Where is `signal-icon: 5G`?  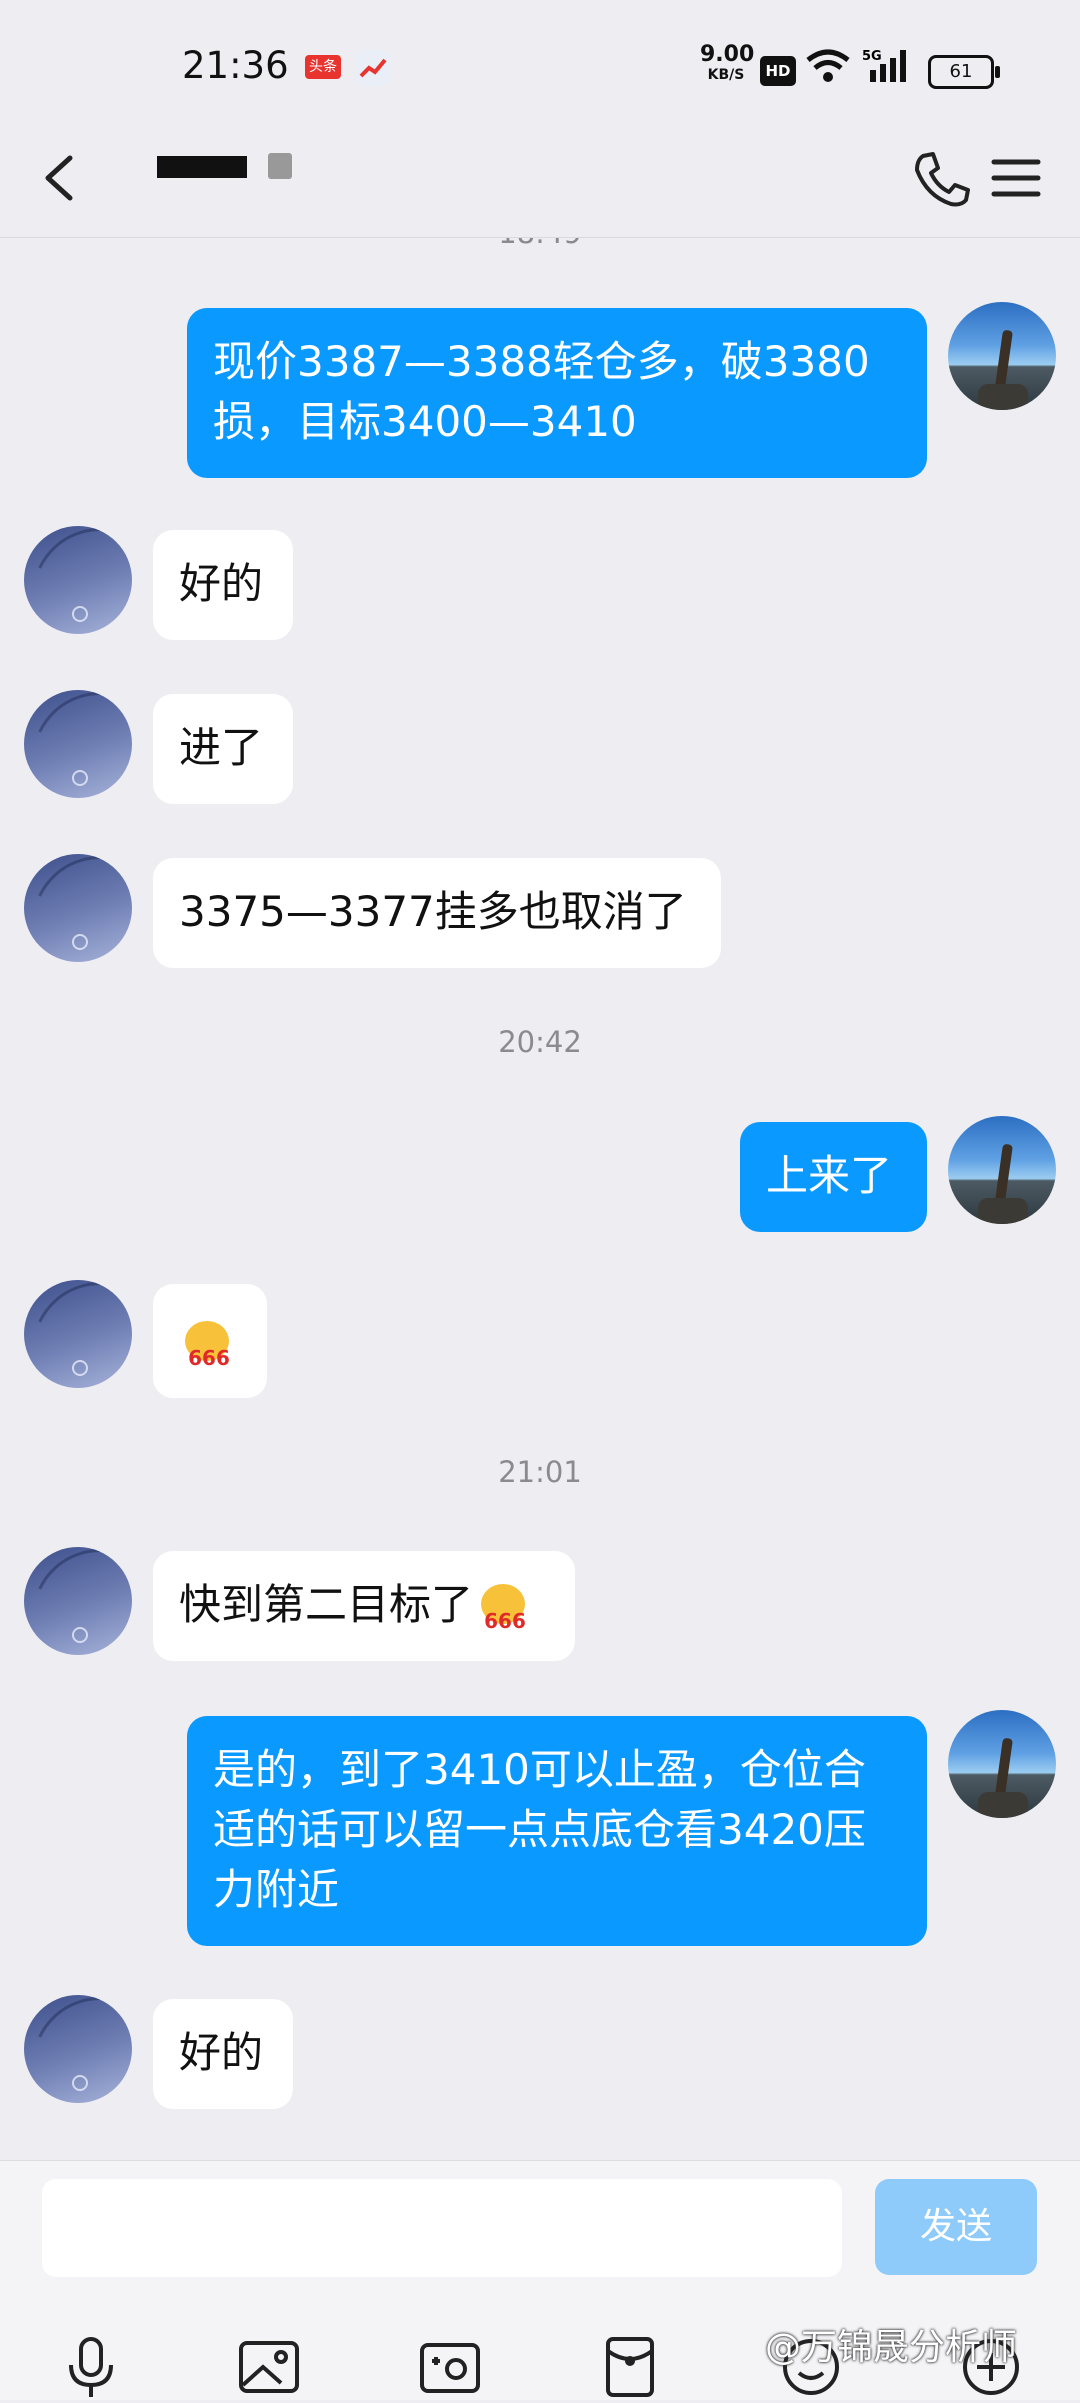
signal-icon: 5G is located at coordinates (884, 65).